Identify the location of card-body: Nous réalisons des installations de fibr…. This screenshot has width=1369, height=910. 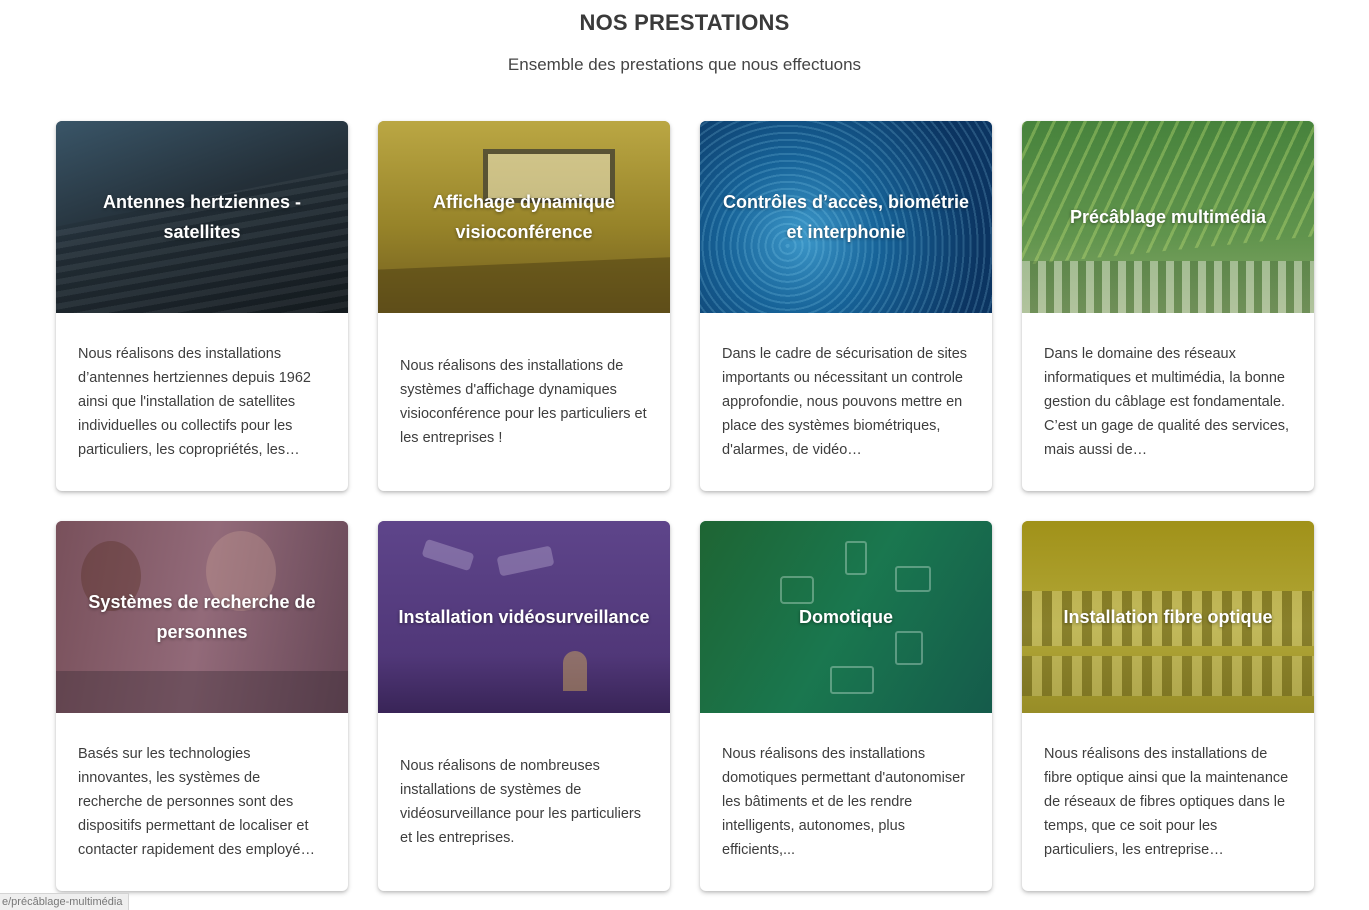
(1168, 802).